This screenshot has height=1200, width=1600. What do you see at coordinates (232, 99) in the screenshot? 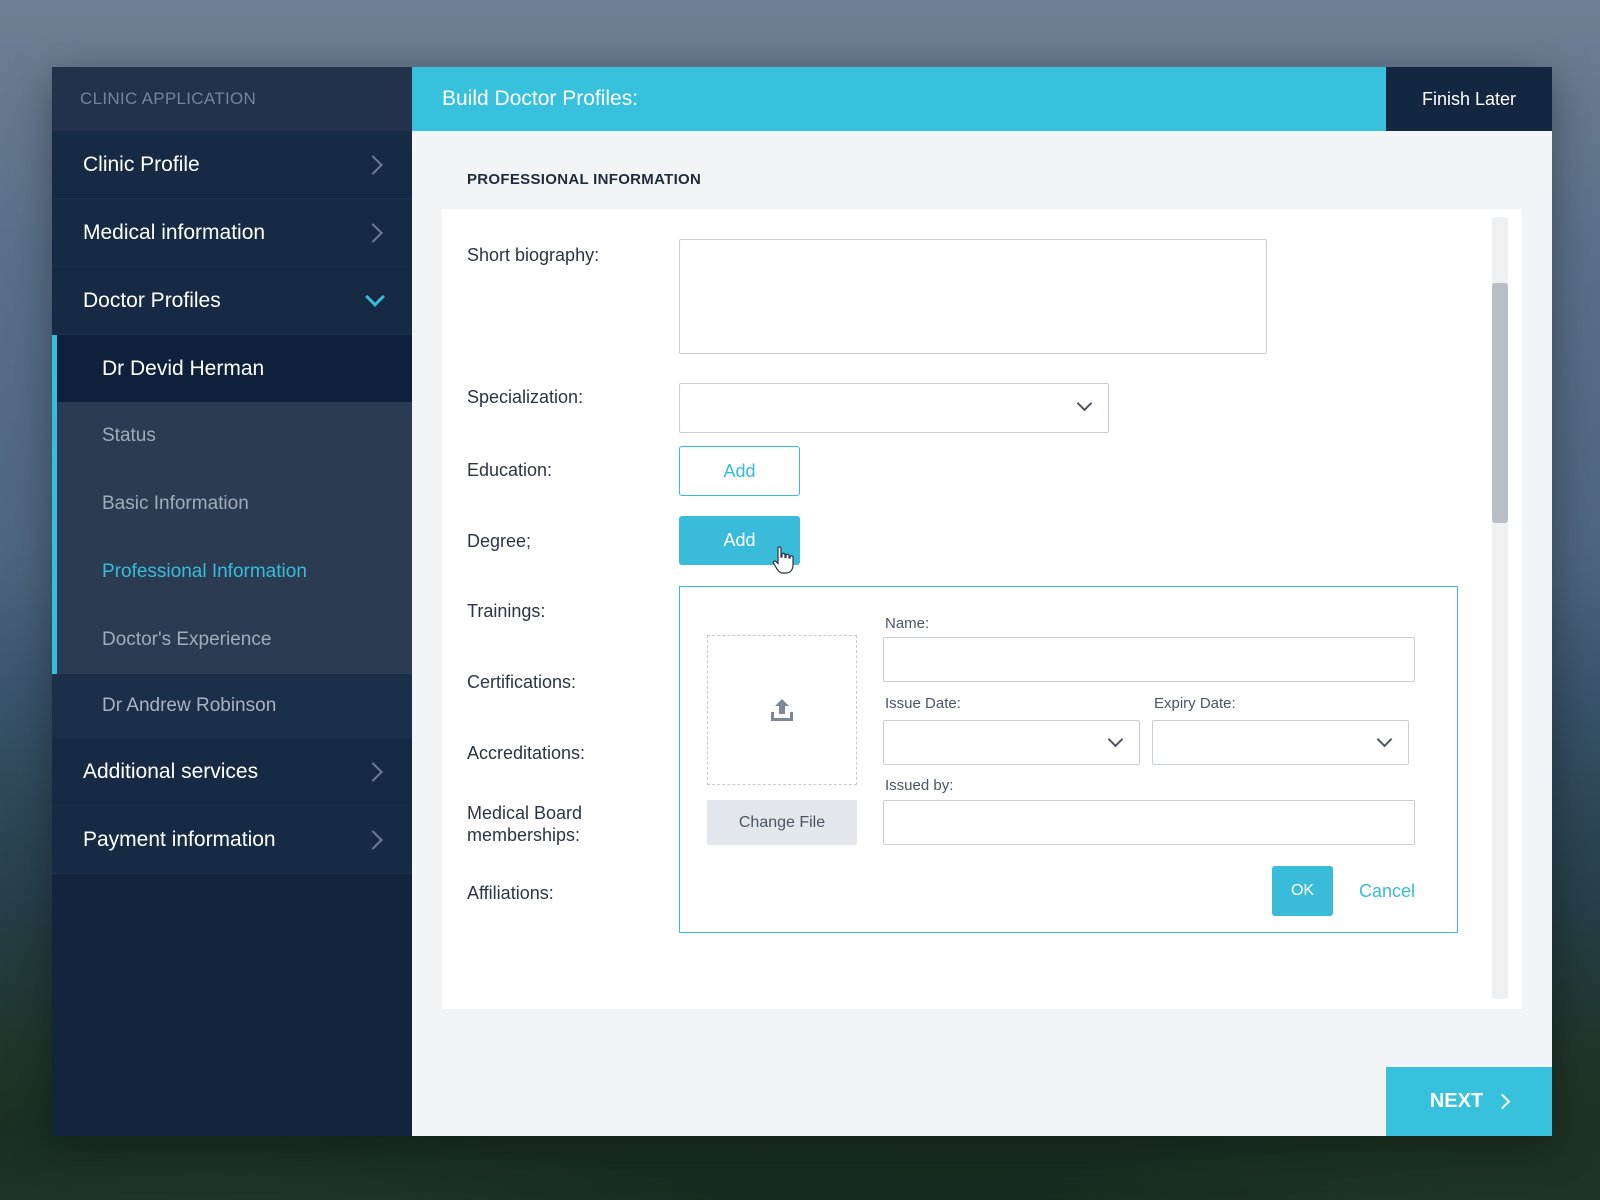
I see `app-title: CLINIC APPLICATION` at bounding box center [232, 99].